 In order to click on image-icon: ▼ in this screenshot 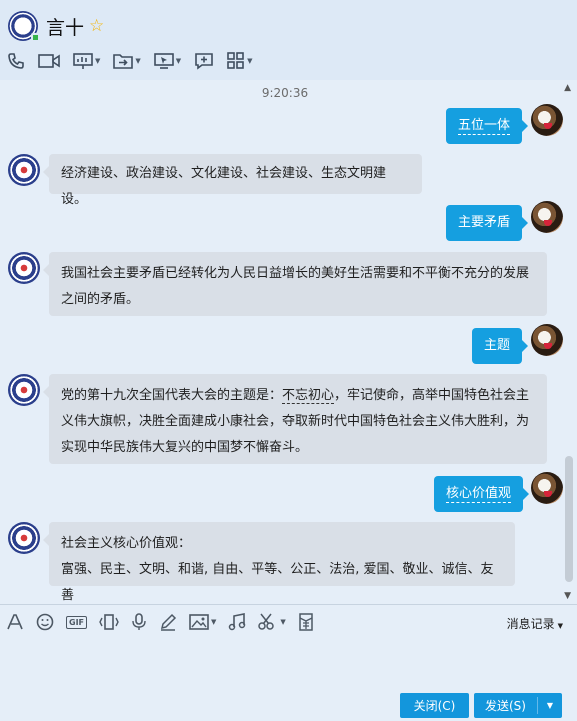, I will do `click(202, 622)`.